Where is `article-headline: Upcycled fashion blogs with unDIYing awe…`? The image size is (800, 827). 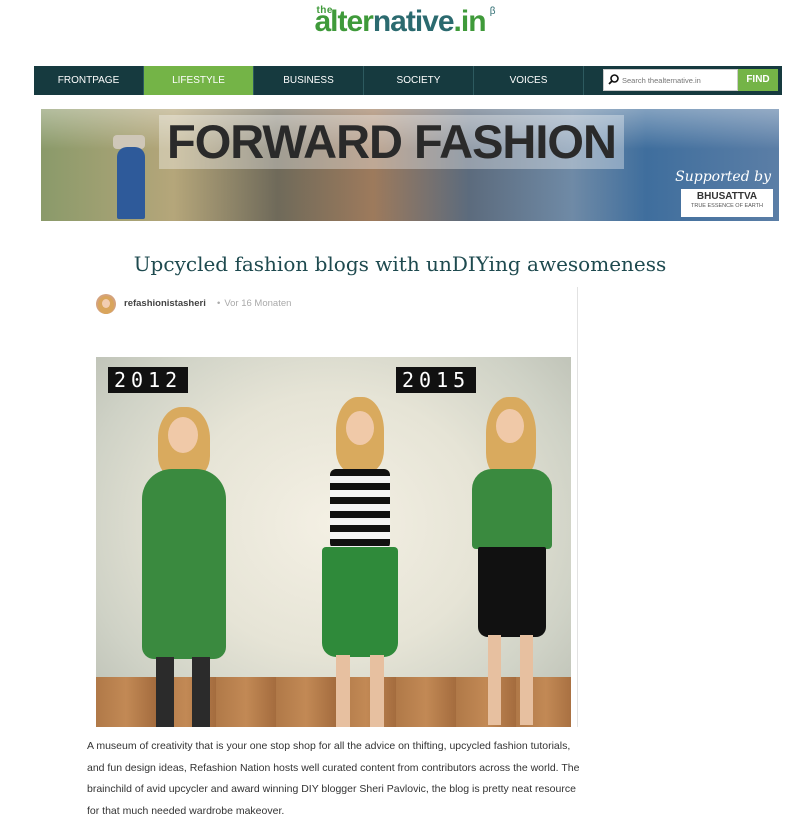
article-headline: Upcycled fashion blogs with unDIYing awe… is located at coordinates (400, 264).